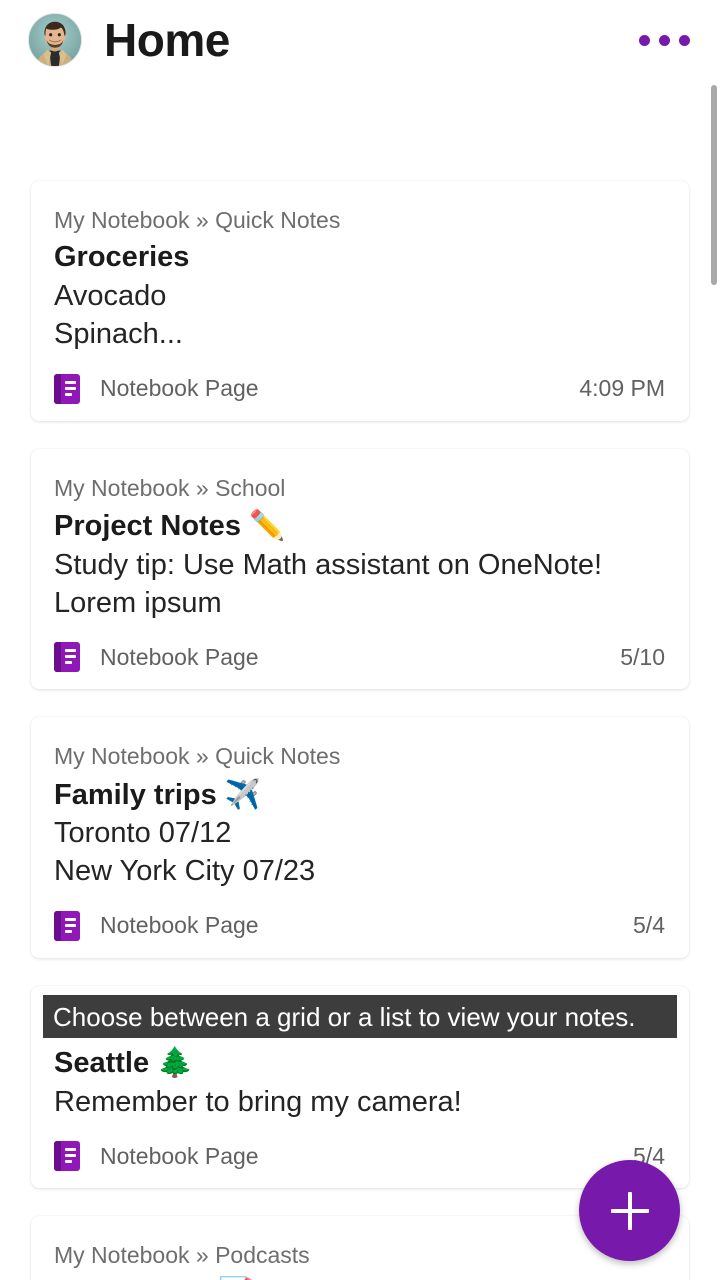  What do you see at coordinates (167, 40) in the screenshot?
I see `page-title: Home` at bounding box center [167, 40].